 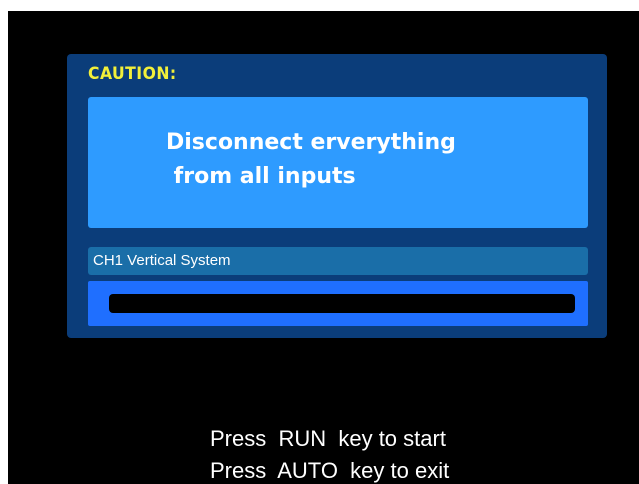 I want to click on hint-auto-to-exit: Press AUTO key to exit, so click(x=330, y=470).